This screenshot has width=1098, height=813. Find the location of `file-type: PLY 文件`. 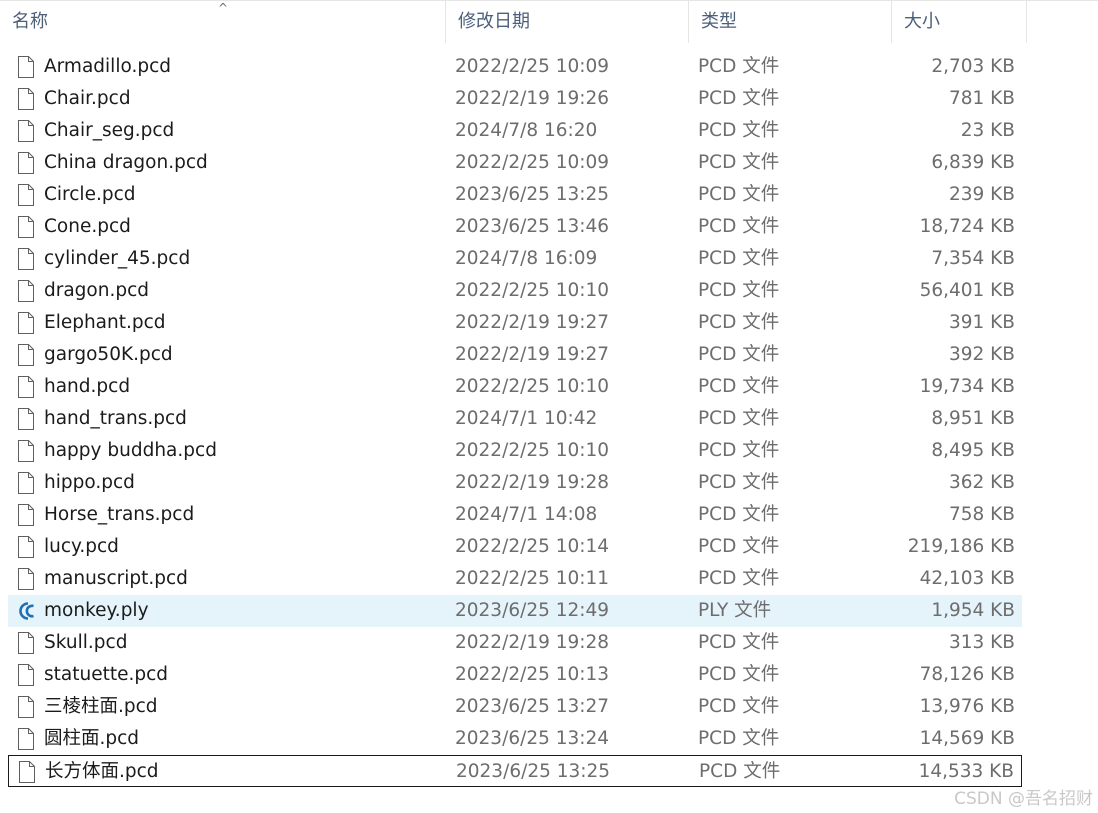

file-type: PLY 文件 is located at coordinates (735, 610).